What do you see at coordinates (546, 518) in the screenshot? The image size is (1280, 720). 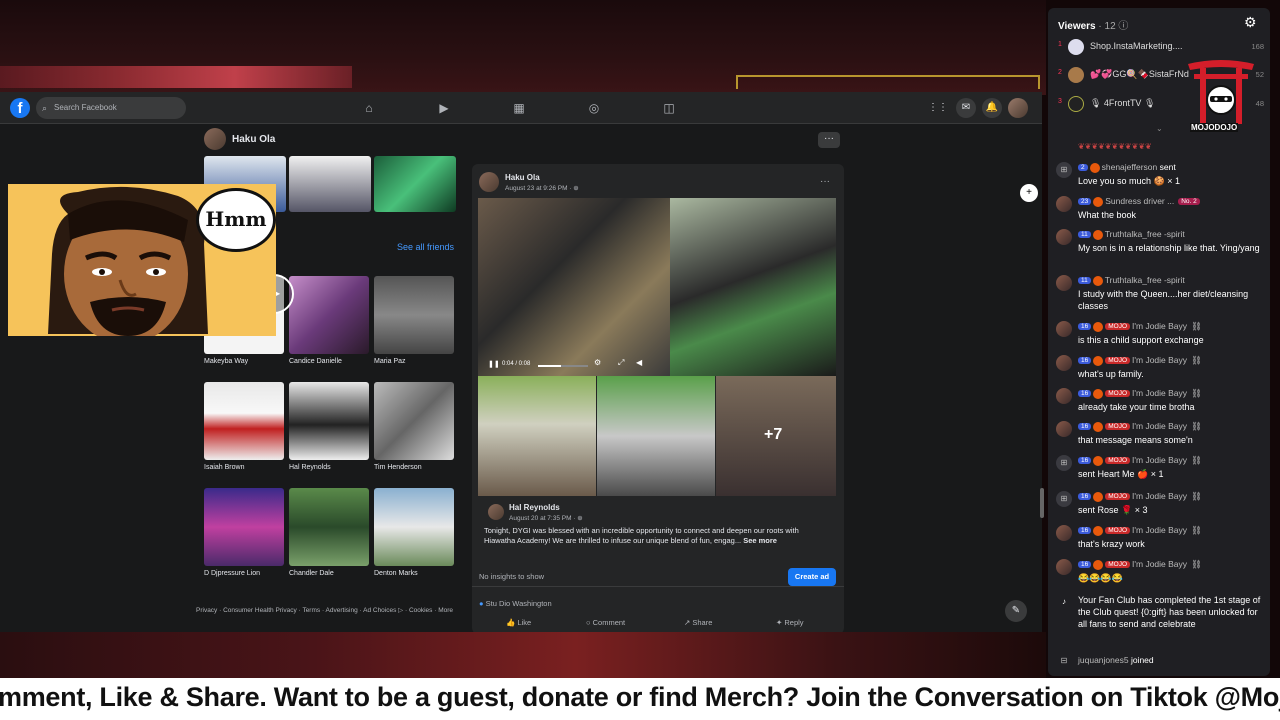 I see `shared-date: August 20 at 7:35 PM · ⊕` at bounding box center [546, 518].